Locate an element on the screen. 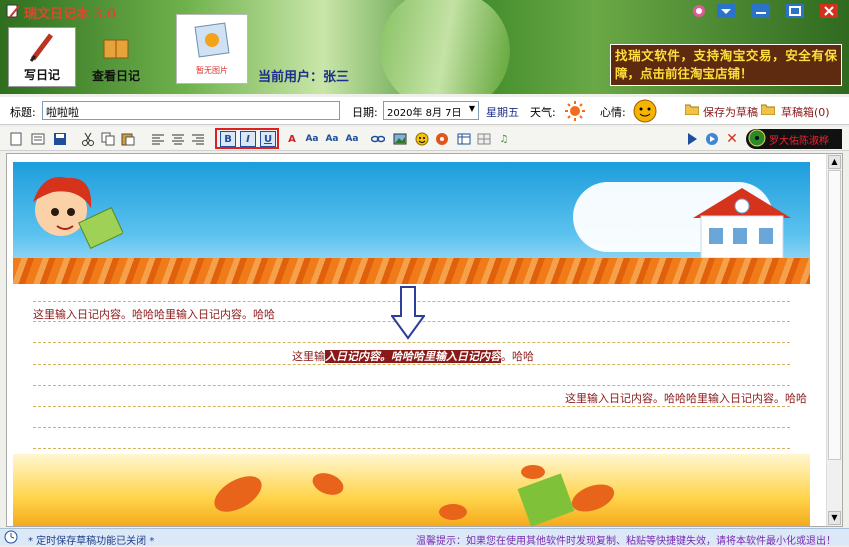 Image resolution: width=849 pixels, height=547 pixels. vertical-scrollbar: ▲ ▼ is located at coordinates (834, 340).